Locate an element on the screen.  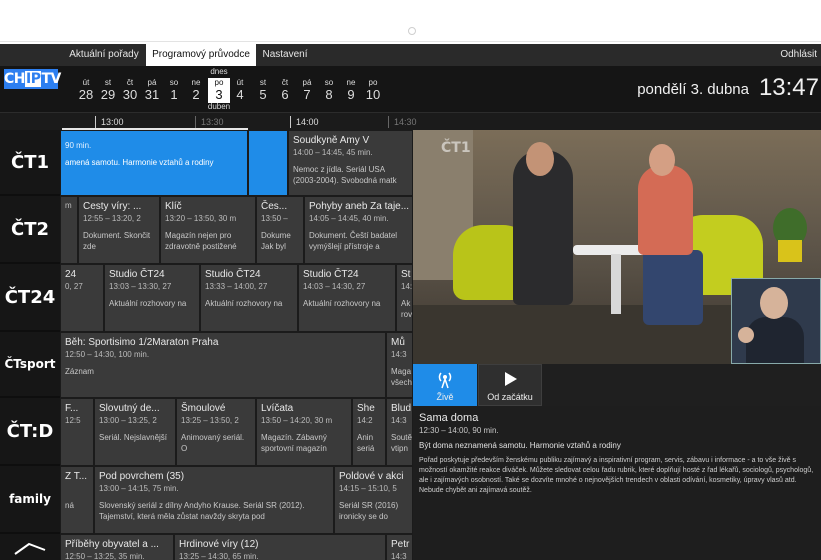
today-label: dnes is located at coordinates (219, 71).